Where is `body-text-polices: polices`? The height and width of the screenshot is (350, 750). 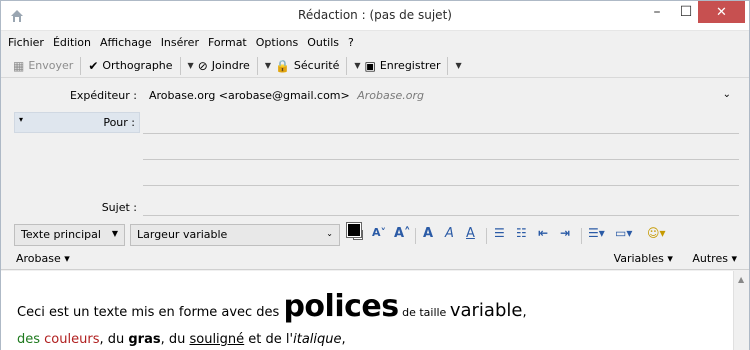 body-text-polices: polices is located at coordinates (341, 306).